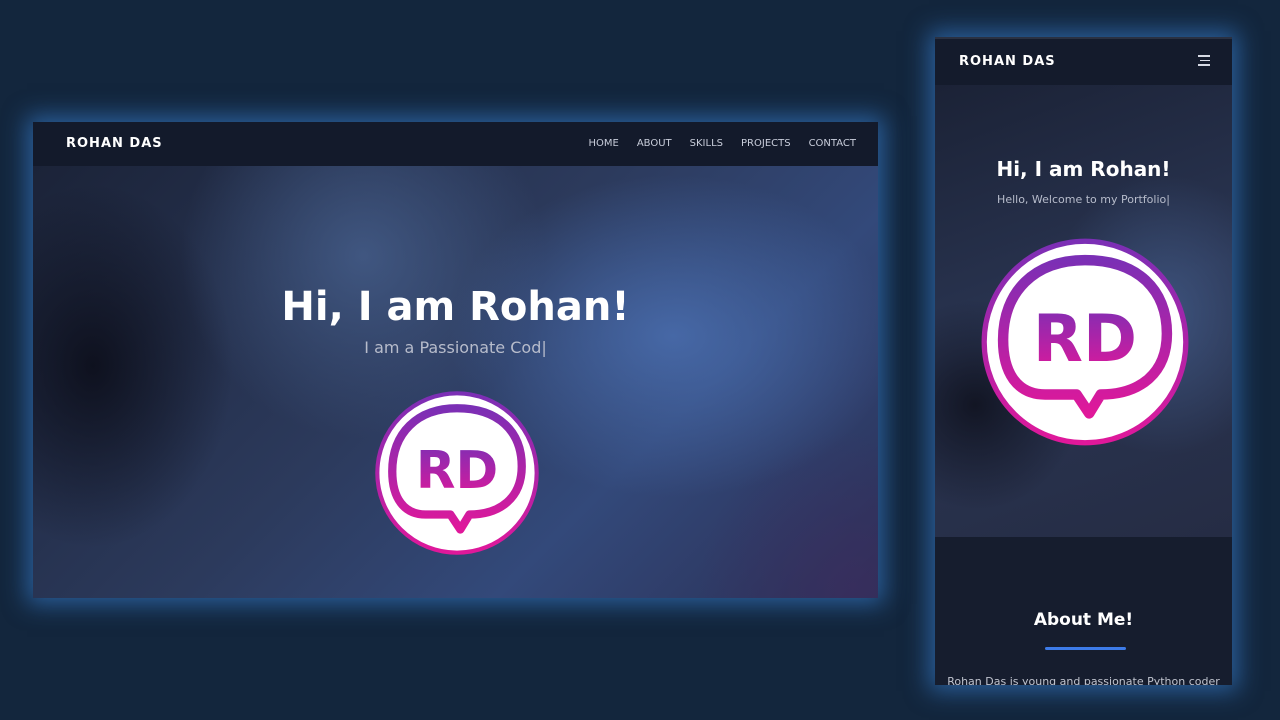 The width and height of the screenshot is (1280, 720). I want to click on brand-logo: ROHAN DAS, so click(114, 143).